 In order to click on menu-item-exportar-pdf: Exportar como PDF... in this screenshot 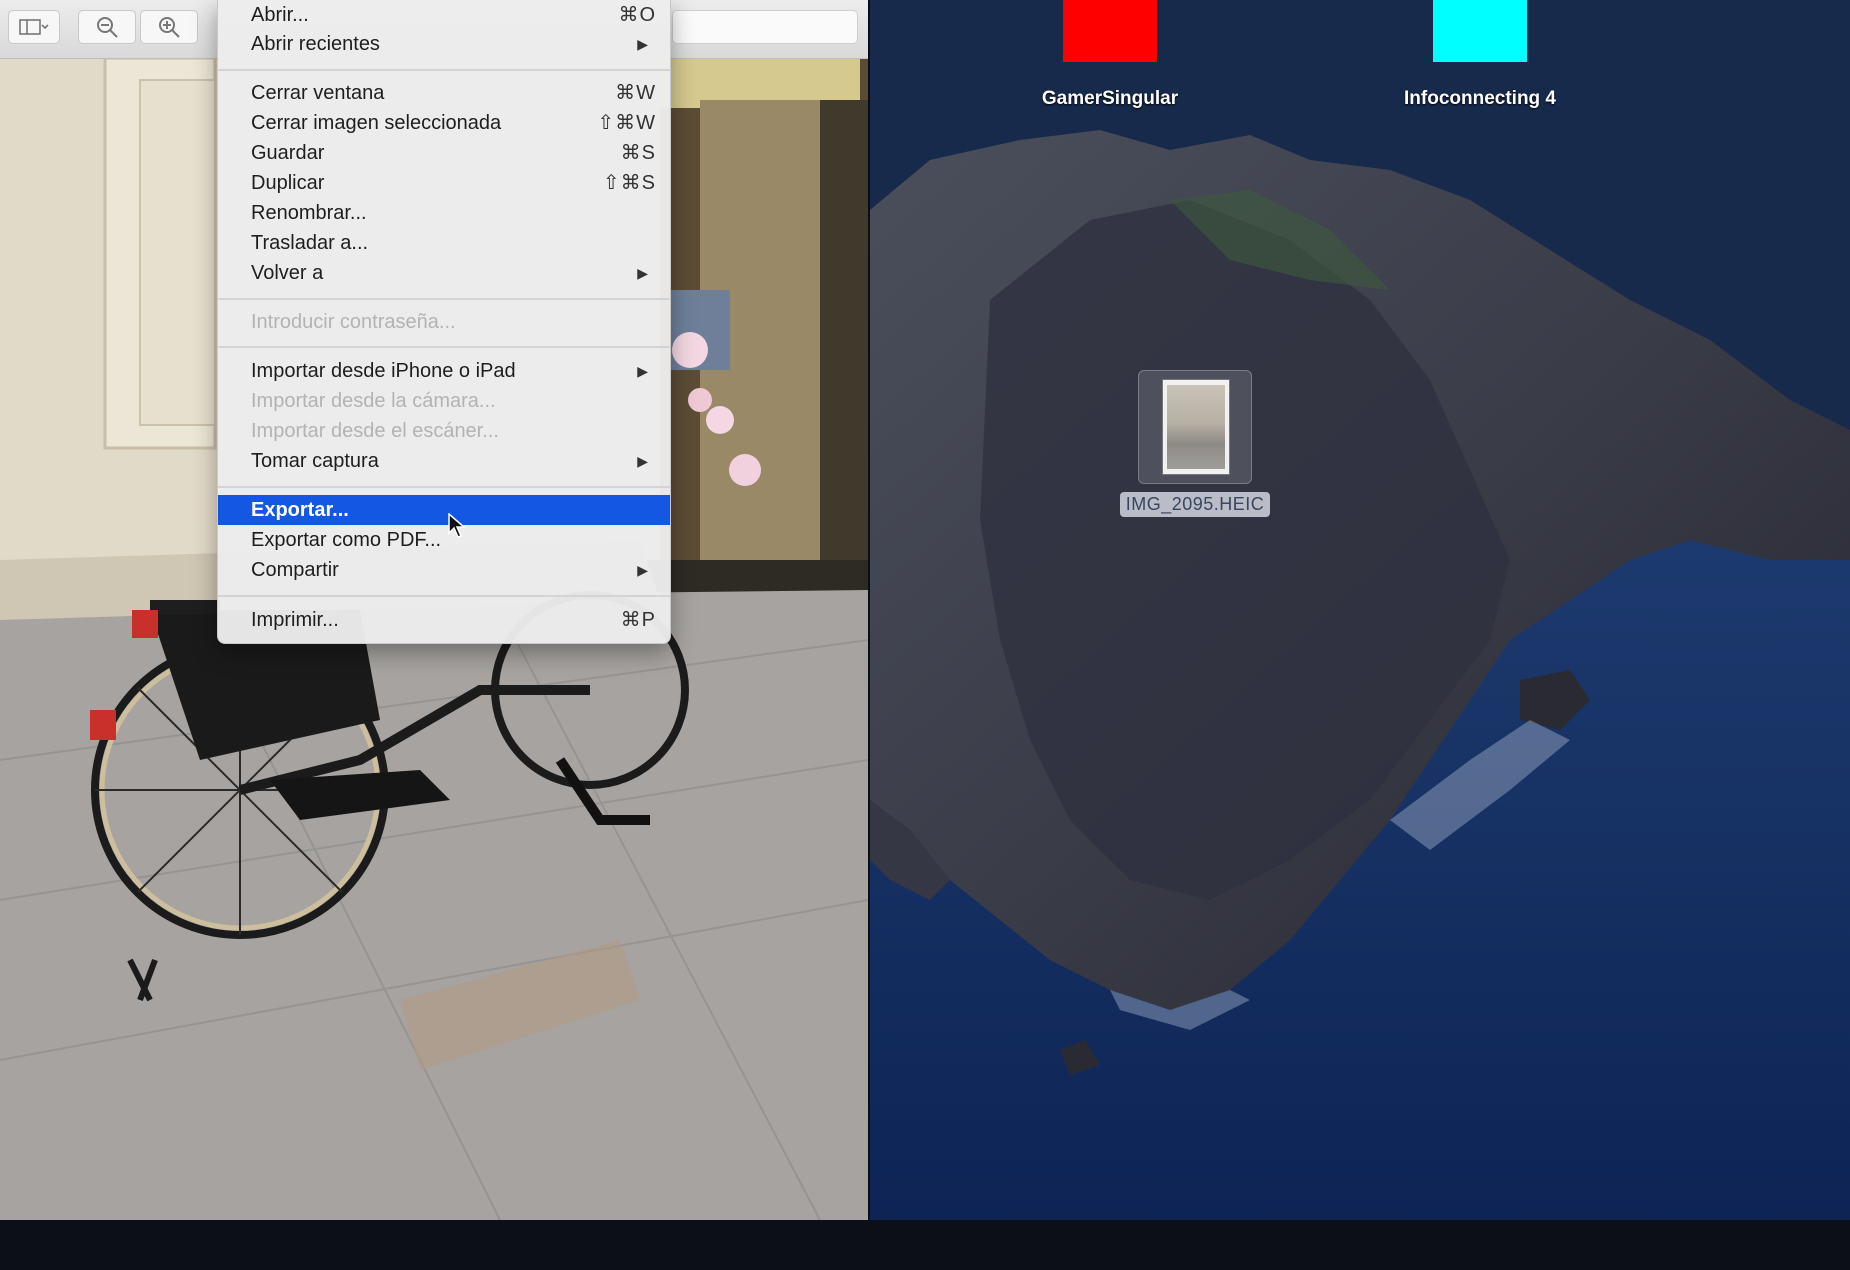, I will do `click(444, 540)`.